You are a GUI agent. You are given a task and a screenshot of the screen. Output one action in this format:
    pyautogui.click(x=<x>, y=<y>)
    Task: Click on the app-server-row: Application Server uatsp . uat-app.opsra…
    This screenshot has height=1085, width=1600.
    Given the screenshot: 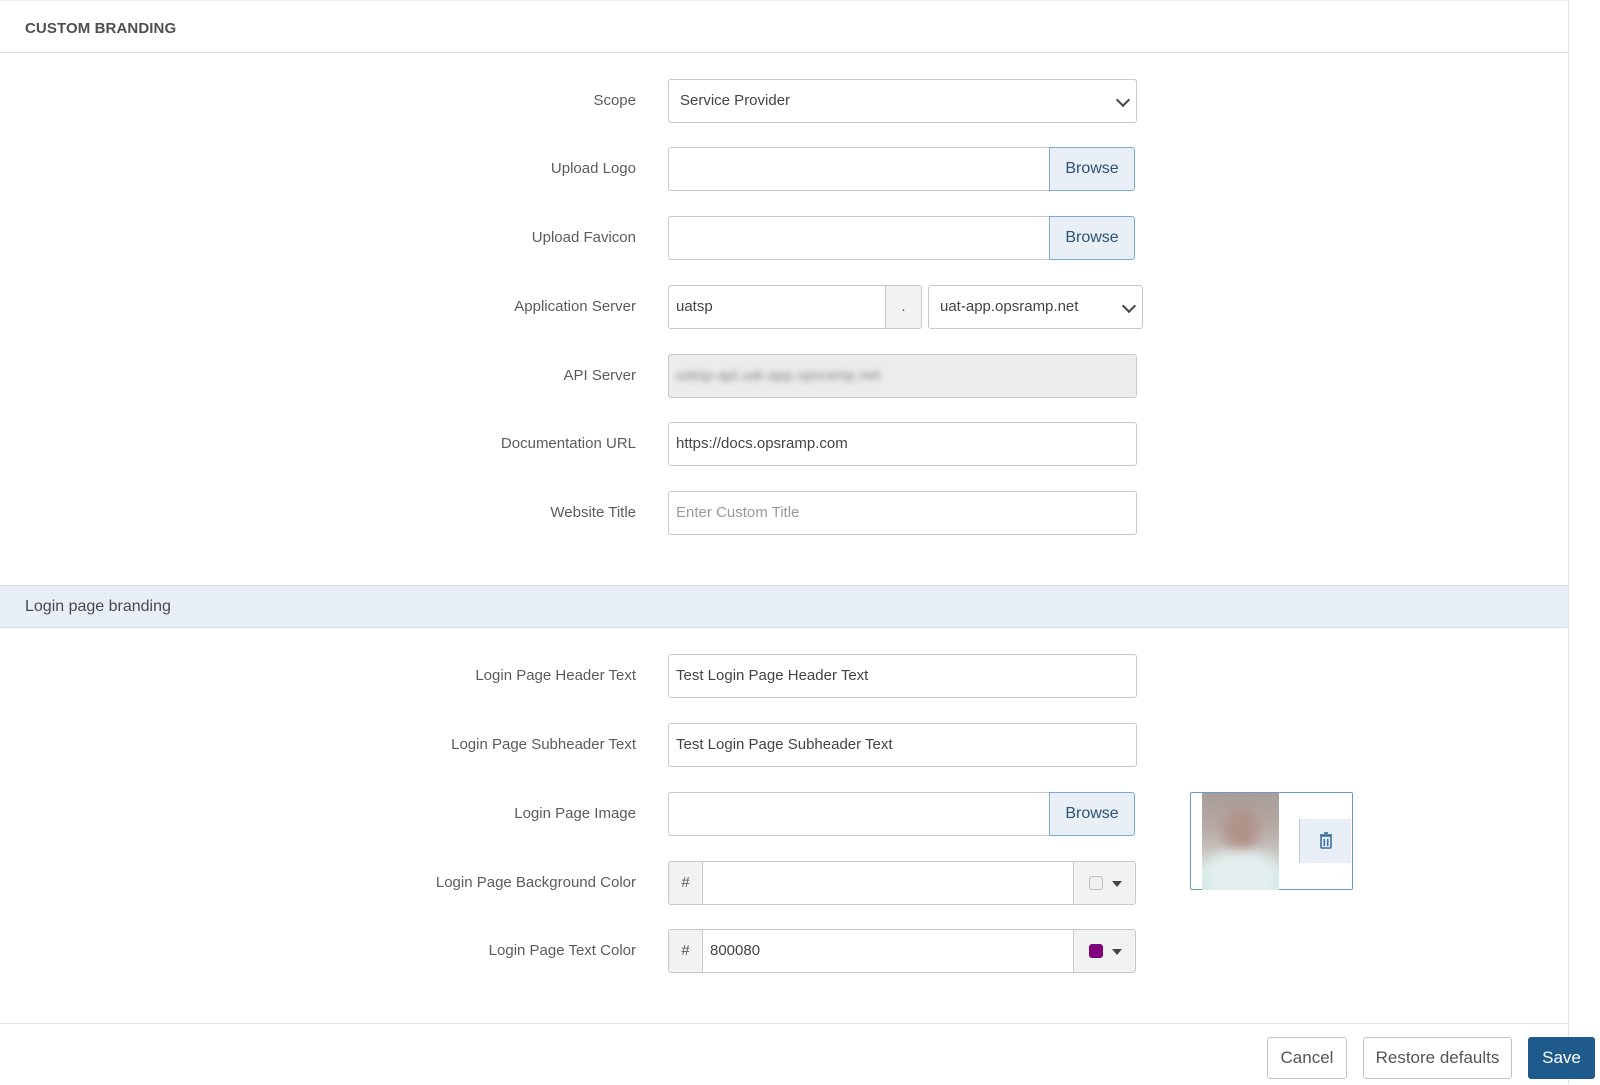 What is the action you would take?
    pyautogui.click(x=784, y=307)
    